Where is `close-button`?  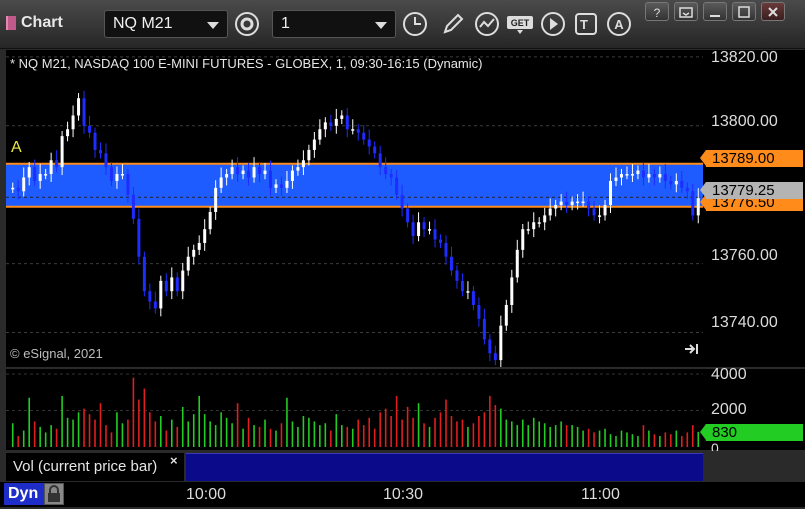
close-button is located at coordinates (773, 11).